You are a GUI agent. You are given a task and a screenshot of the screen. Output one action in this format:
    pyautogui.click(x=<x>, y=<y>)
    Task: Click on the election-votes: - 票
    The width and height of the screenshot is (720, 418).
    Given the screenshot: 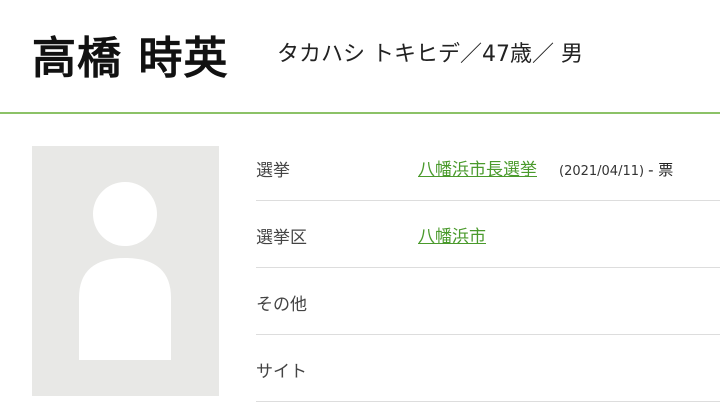 What is the action you would take?
    pyautogui.click(x=661, y=170)
    